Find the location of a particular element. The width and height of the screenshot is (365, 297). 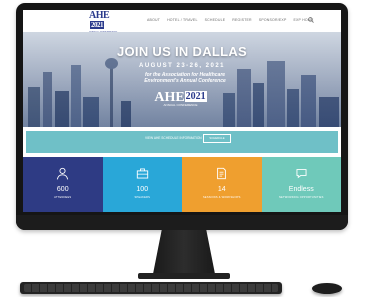

hero-title: JOIN US IN DALLAS is located at coordinates (182, 51).